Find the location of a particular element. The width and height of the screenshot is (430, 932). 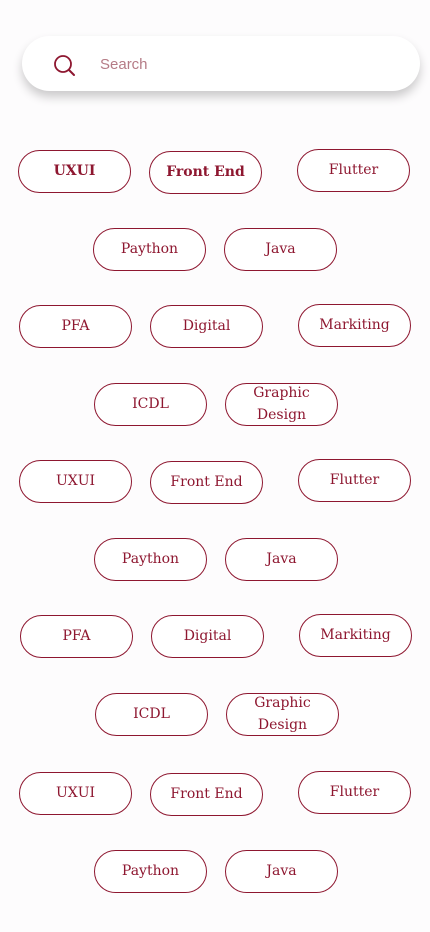

search-bar is located at coordinates (221, 63).